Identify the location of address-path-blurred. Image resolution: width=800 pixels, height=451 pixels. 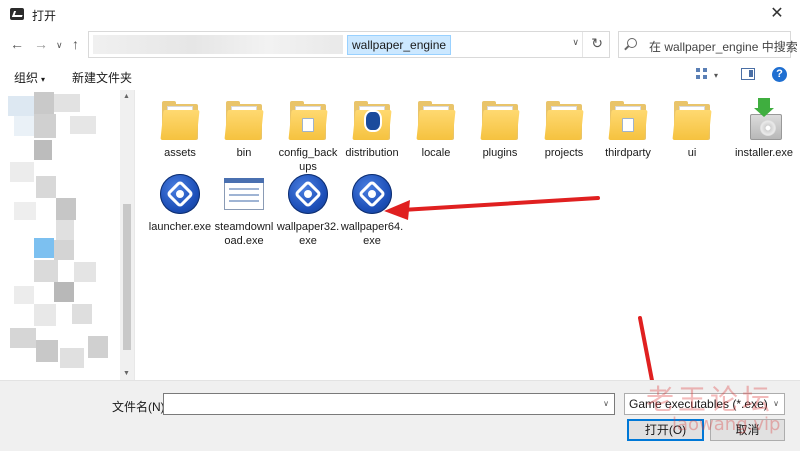
(218, 44).